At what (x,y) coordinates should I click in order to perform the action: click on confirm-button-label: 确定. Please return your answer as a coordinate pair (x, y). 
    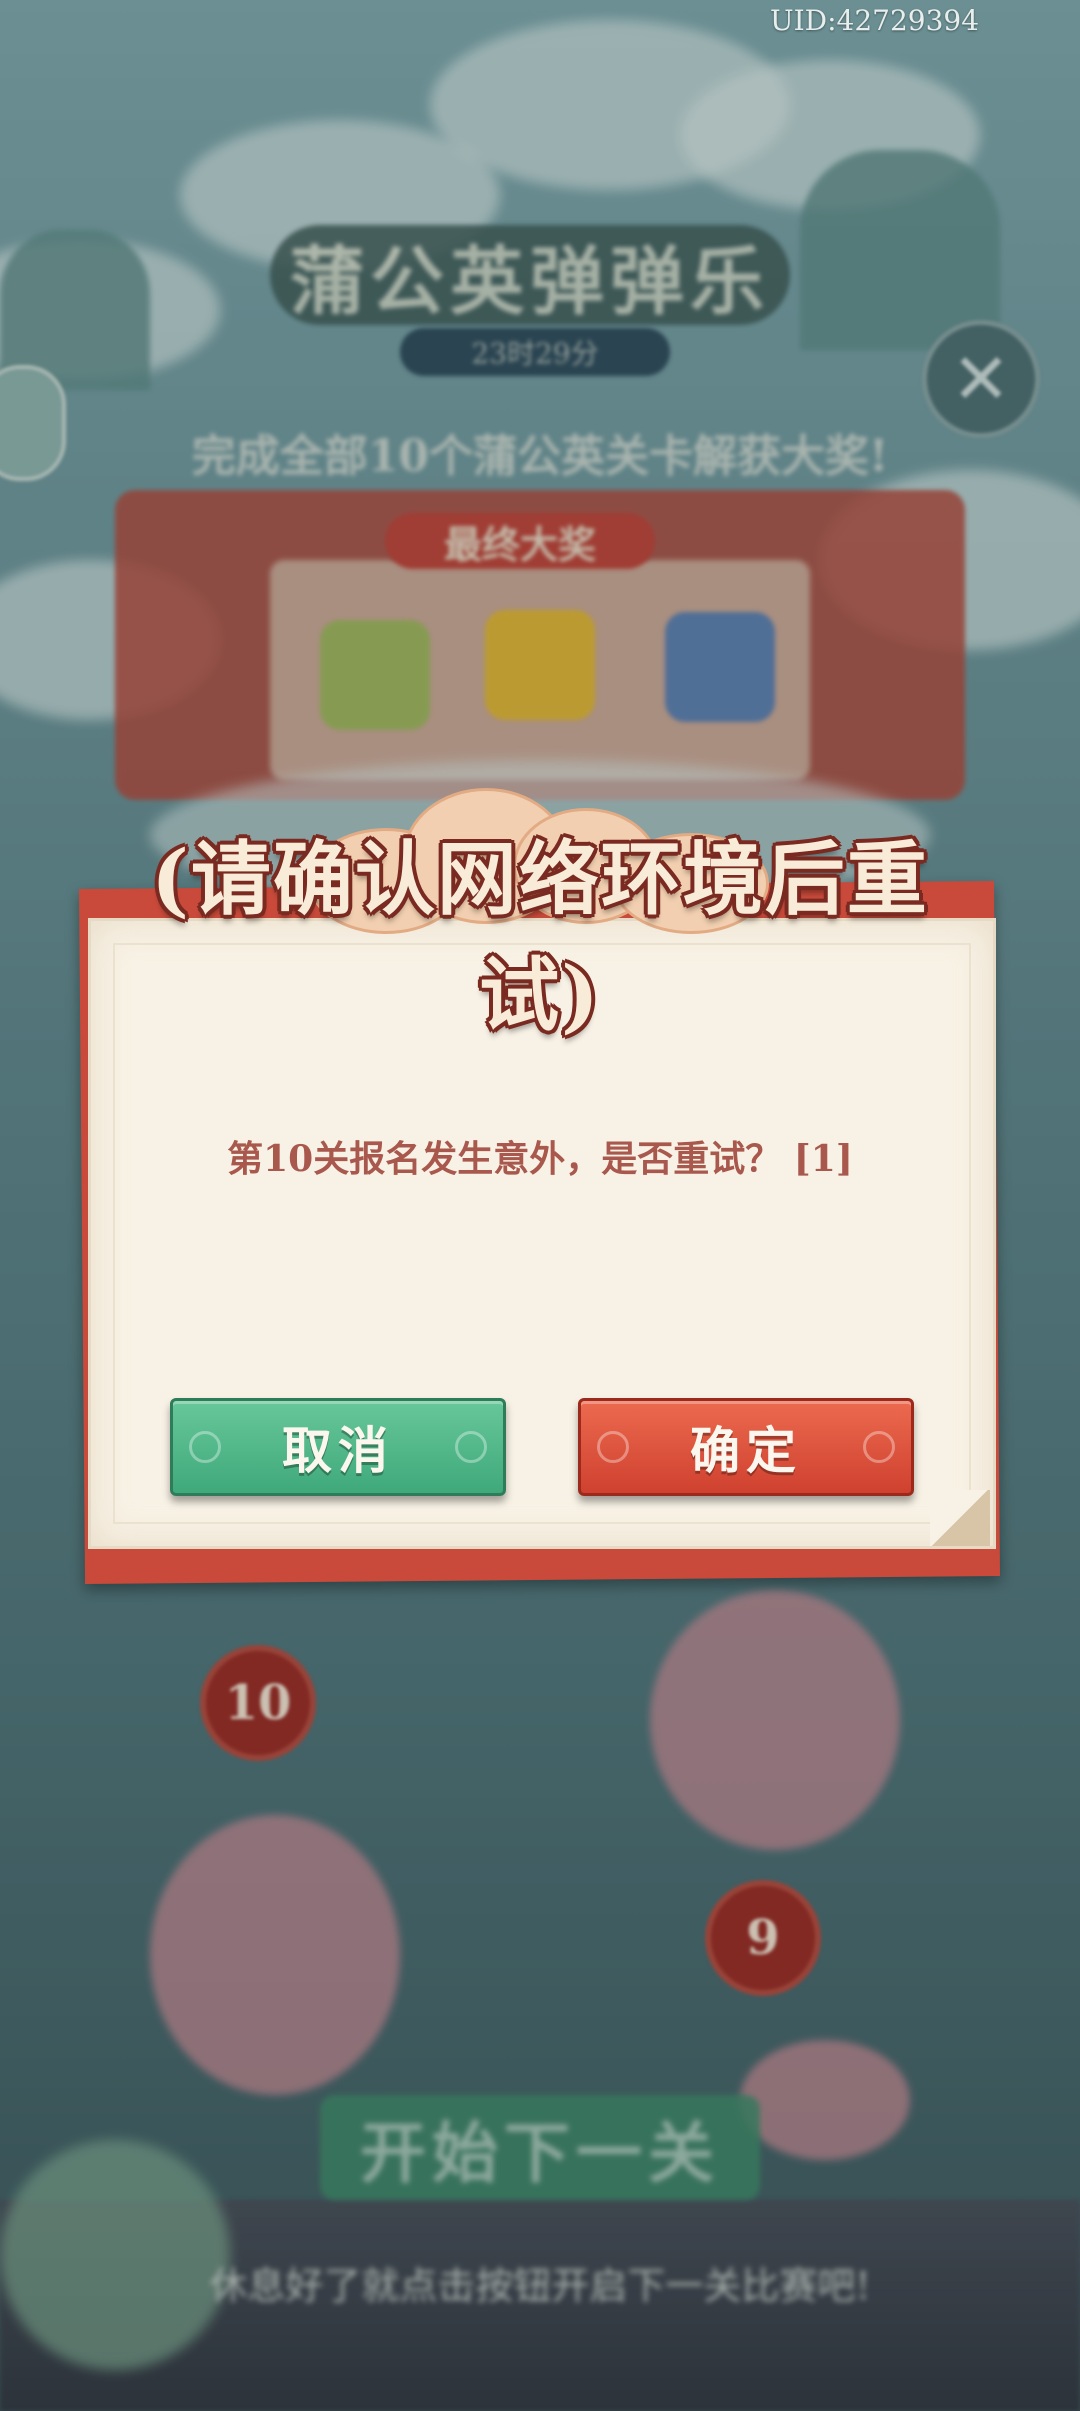
    Looking at the image, I should click on (746, 1450).